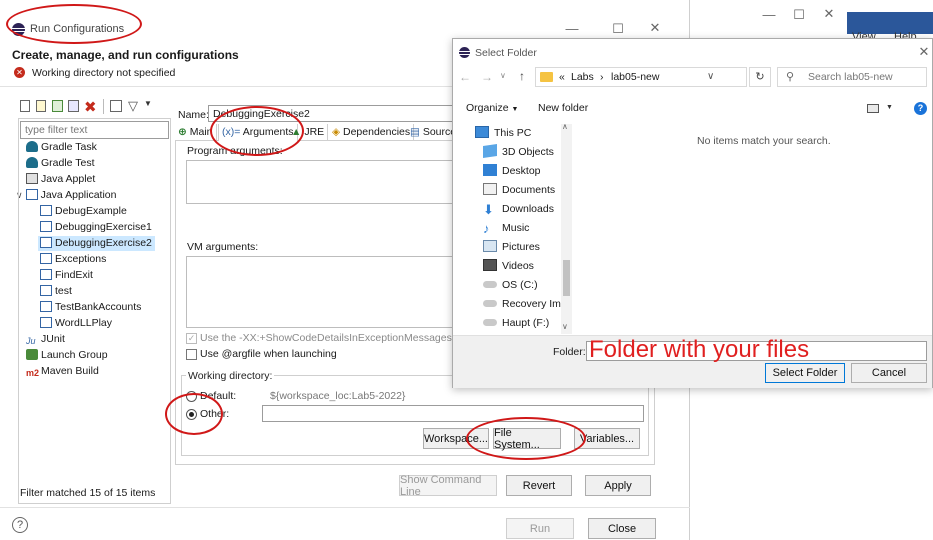 This screenshot has height=540, width=933. Describe the element at coordinates (572, 29) in the screenshot. I see `minimize-icon: —` at that location.